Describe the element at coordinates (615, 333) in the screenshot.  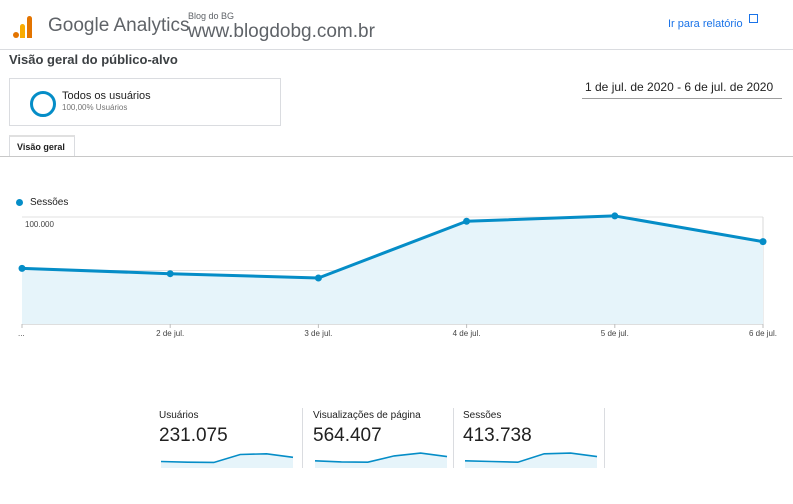
I see `x-tick-label: 5 de jul.` at that location.